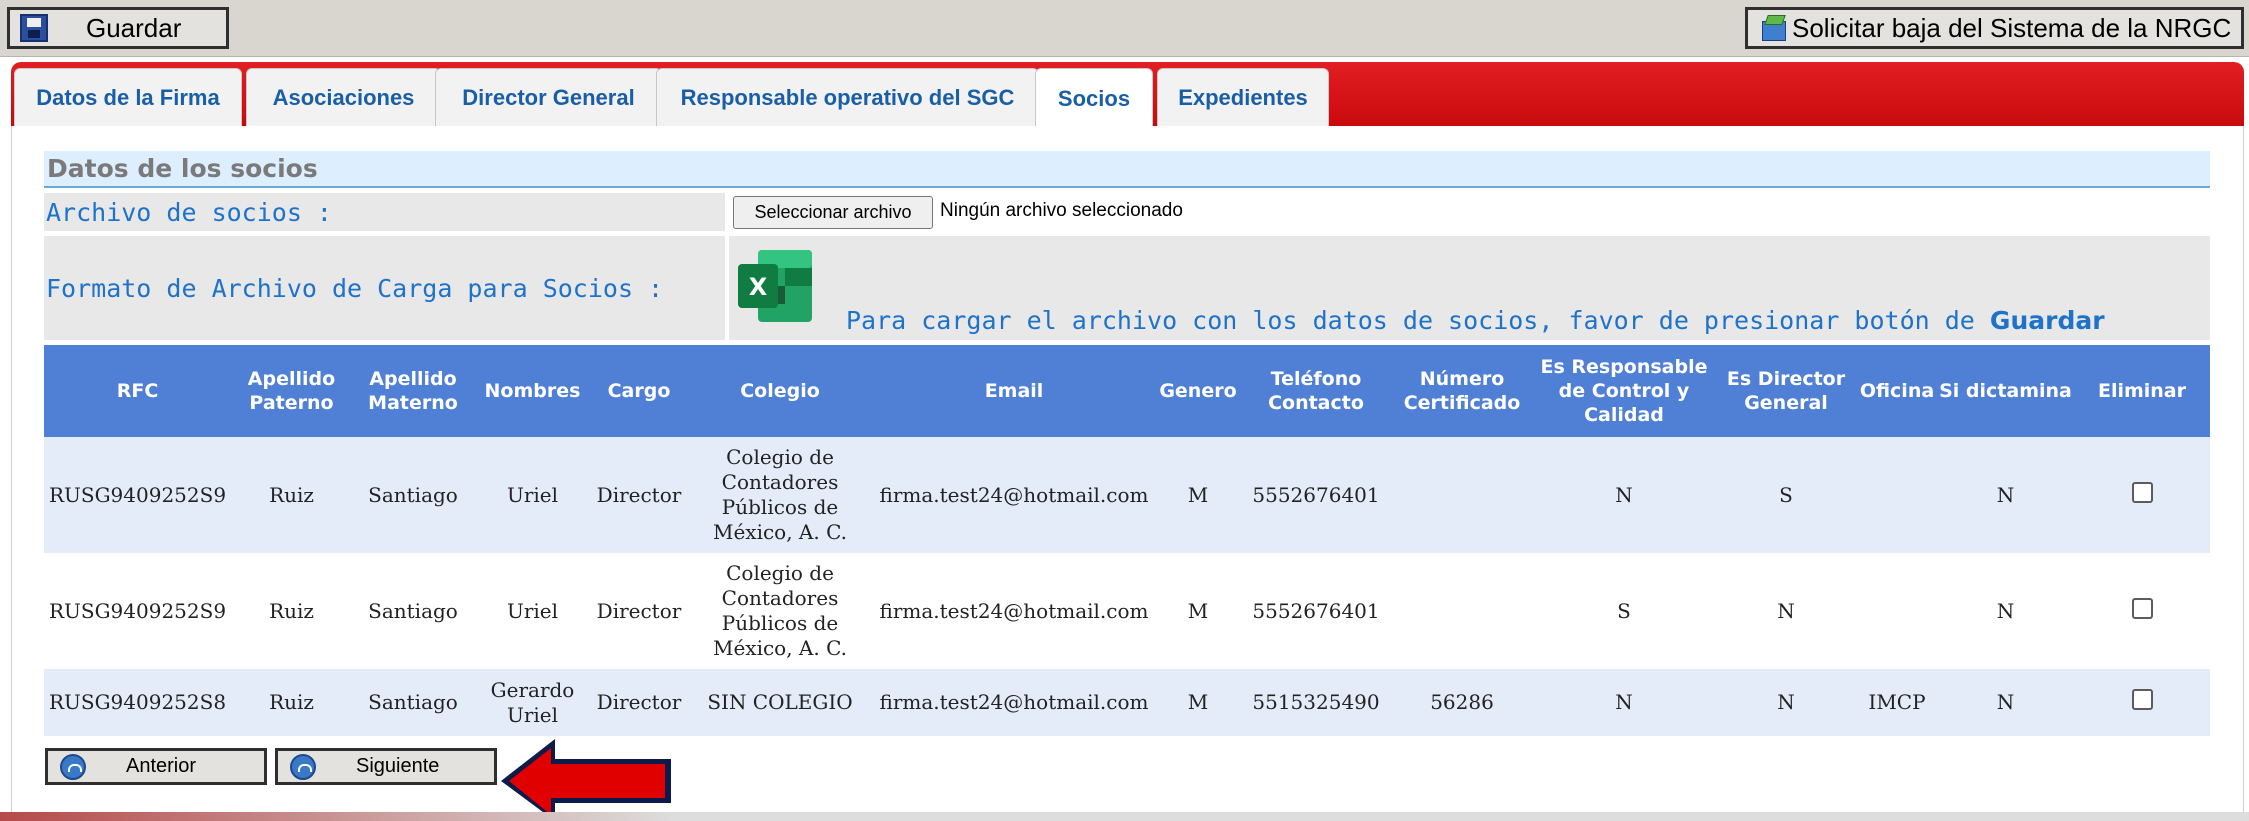  Describe the element at coordinates (2142, 391) in the screenshot. I see `header-eliminar: Eliminar` at that location.